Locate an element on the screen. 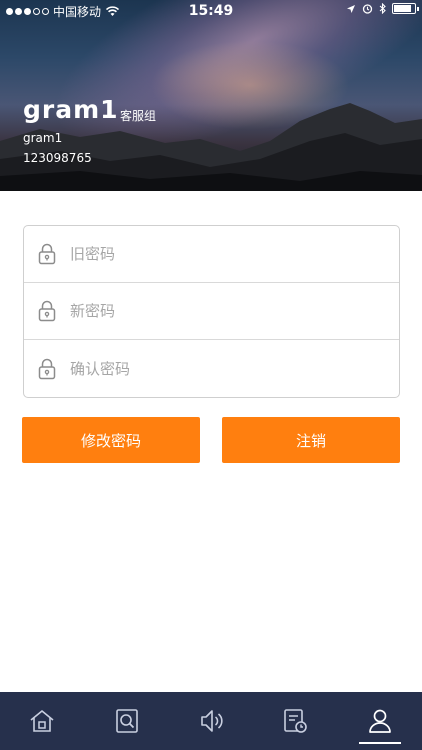 This screenshot has width=422, height=750. history-document-icon is located at coordinates (296, 721).